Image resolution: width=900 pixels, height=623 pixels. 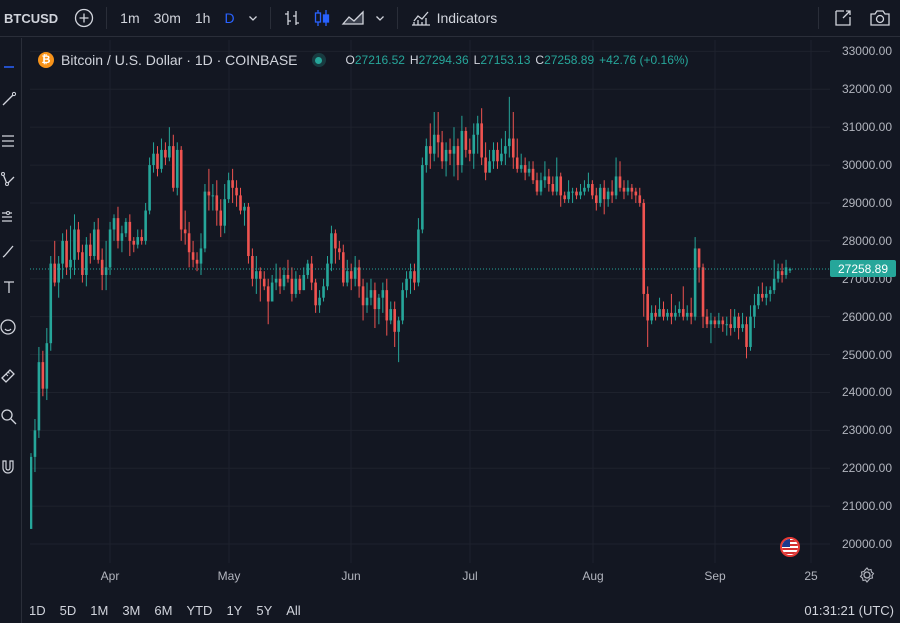 I want to click on range-6m-button: 6M, so click(x=163, y=610).